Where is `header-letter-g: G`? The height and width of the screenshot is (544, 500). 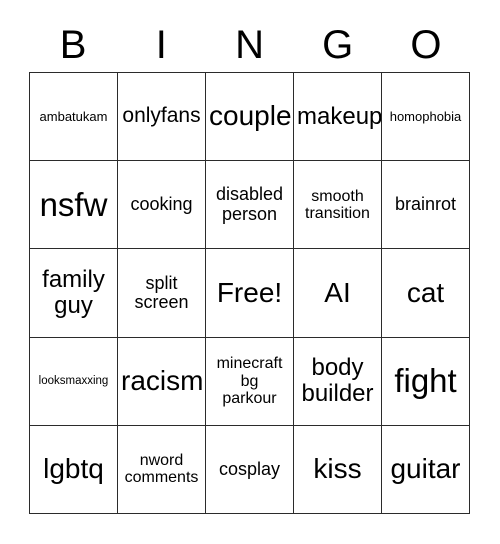
header-letter-g: G is located at coordinates (338, 45).